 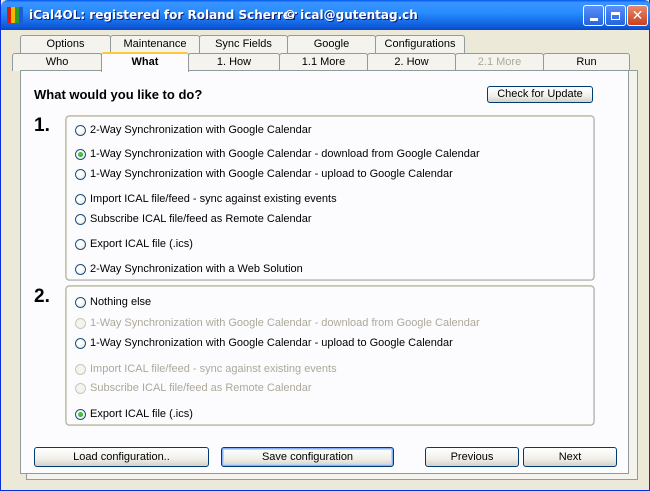 I want to click on tab-2-1-more: 2.1 More, so click(x=499, y=62).